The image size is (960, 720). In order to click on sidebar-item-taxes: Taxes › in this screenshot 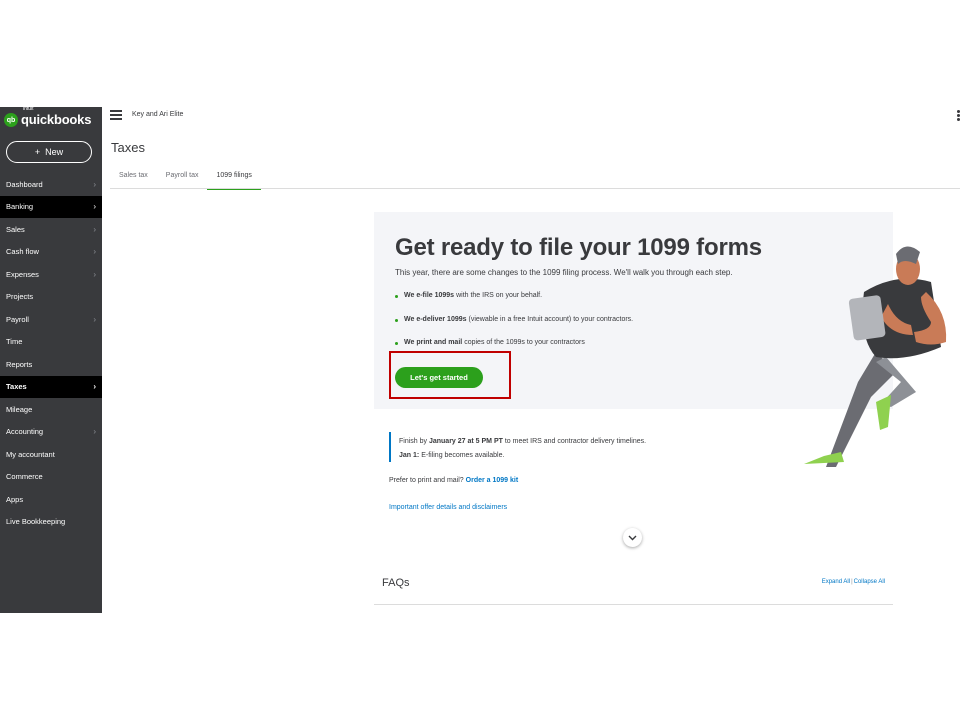, I will do `click(51, 386)`.